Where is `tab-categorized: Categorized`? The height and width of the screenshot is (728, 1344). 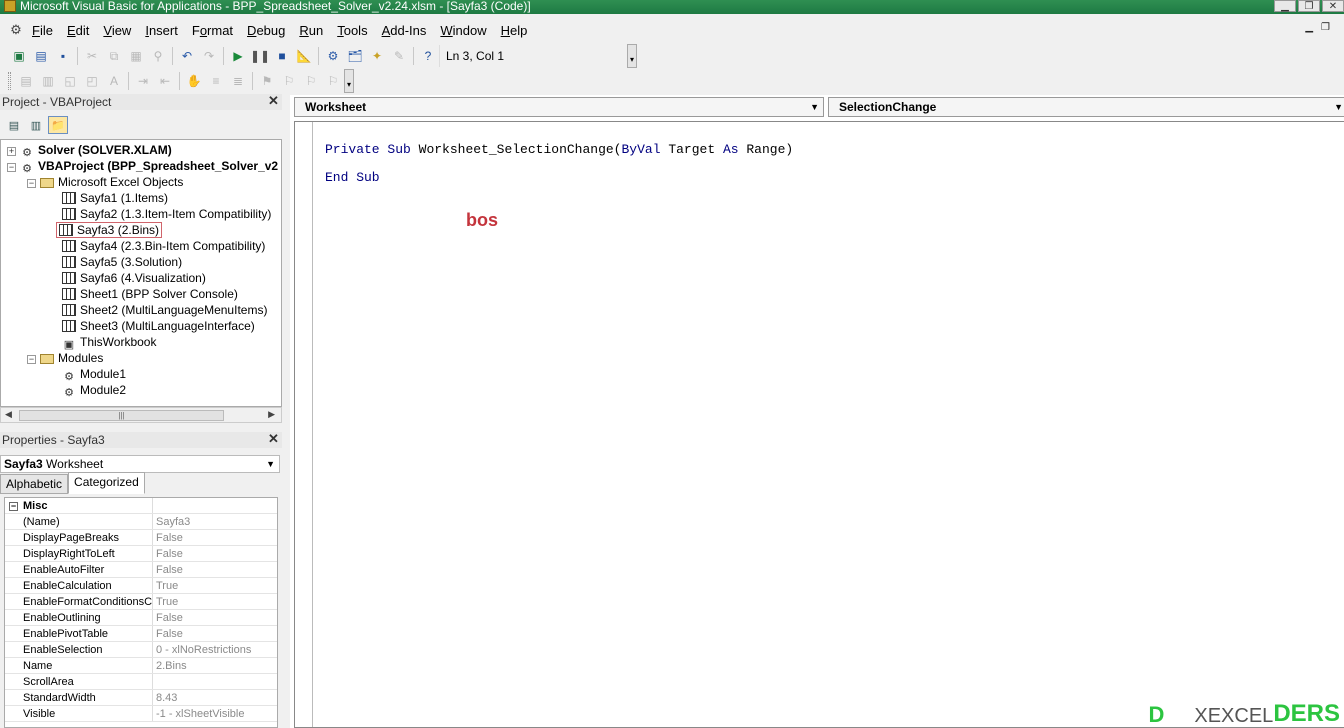 tab-categorized: Categorized is located at coordinates (106, 483).